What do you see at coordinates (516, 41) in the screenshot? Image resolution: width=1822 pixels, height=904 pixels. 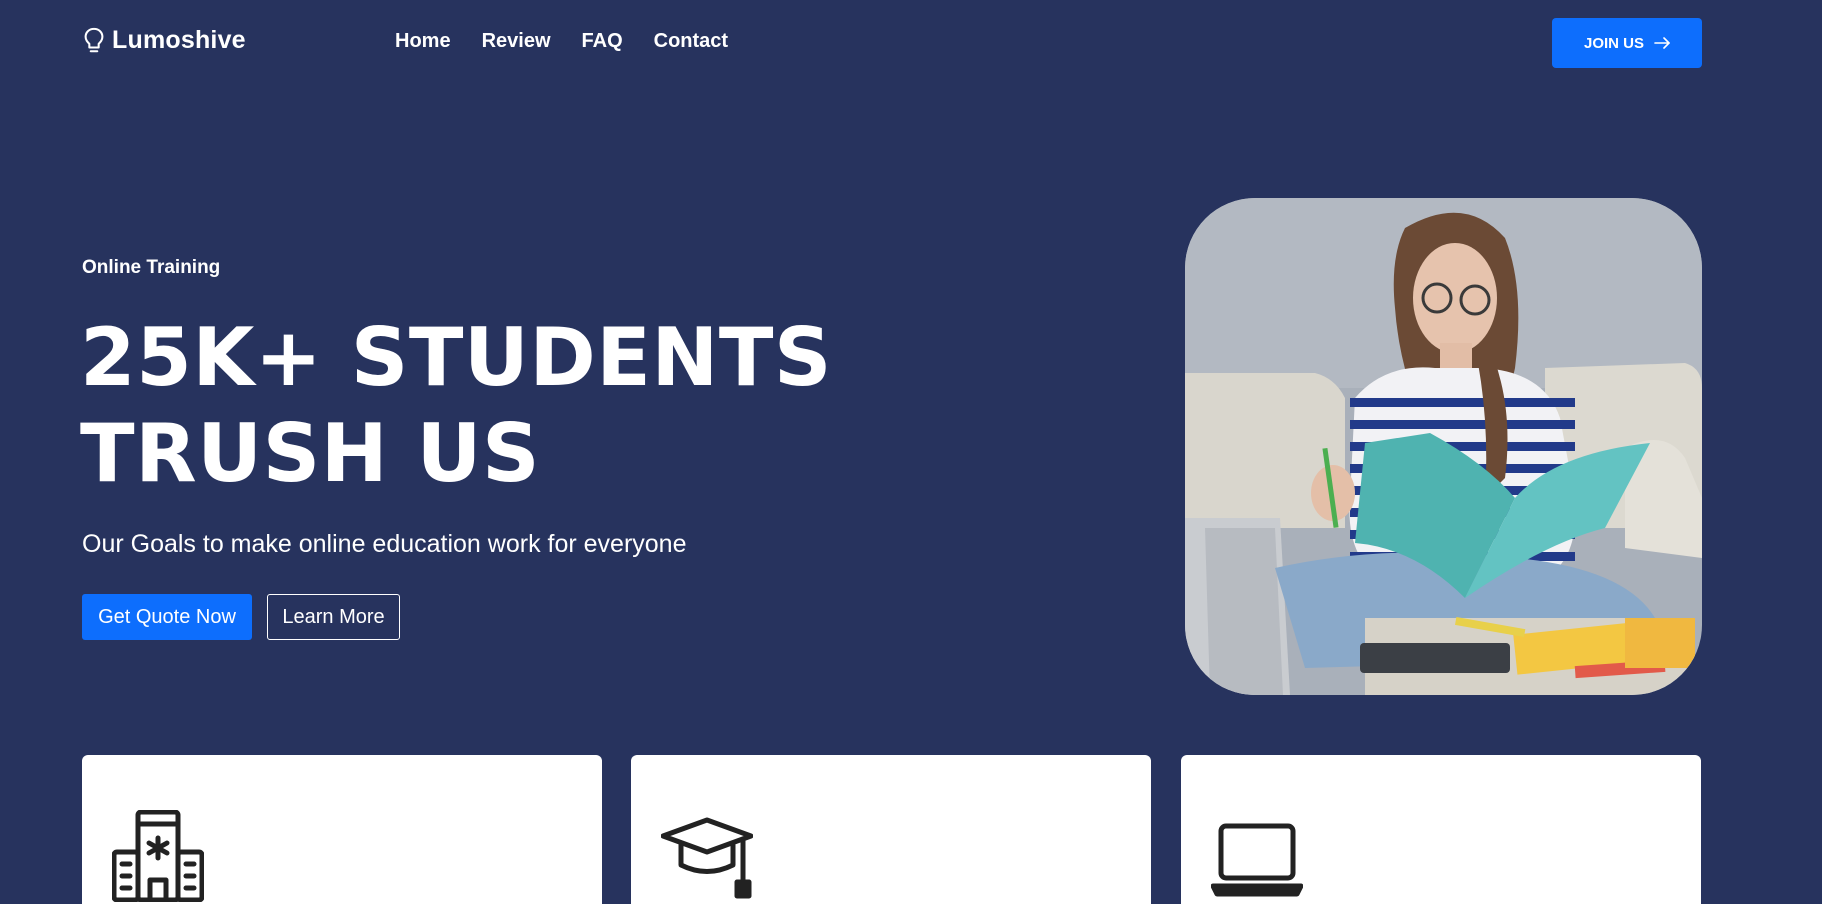 I see `nav-review-link: Review` at bounding box center [516, 41].